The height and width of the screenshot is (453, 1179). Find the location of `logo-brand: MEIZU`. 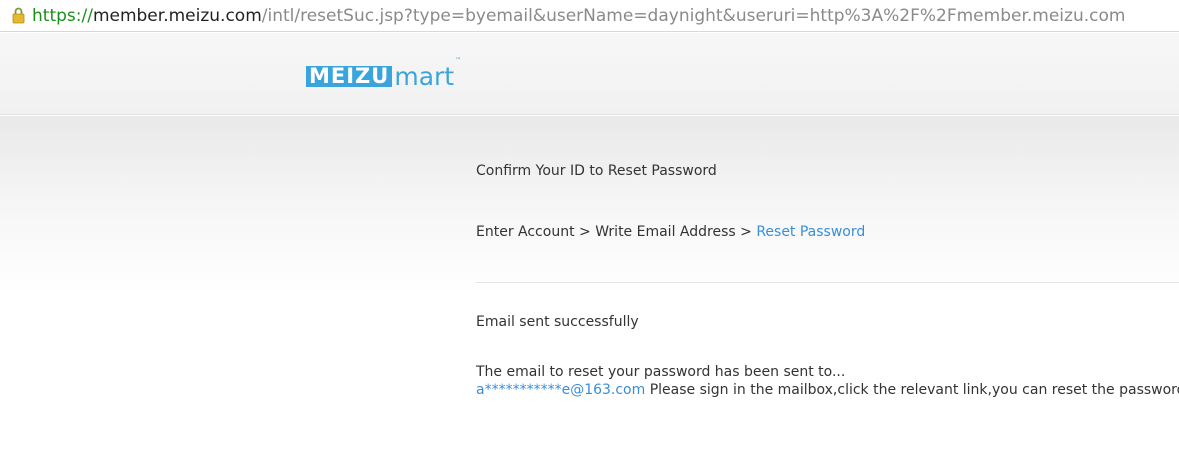

logo-brand: MEIZU is located at coordinates (349, 76).